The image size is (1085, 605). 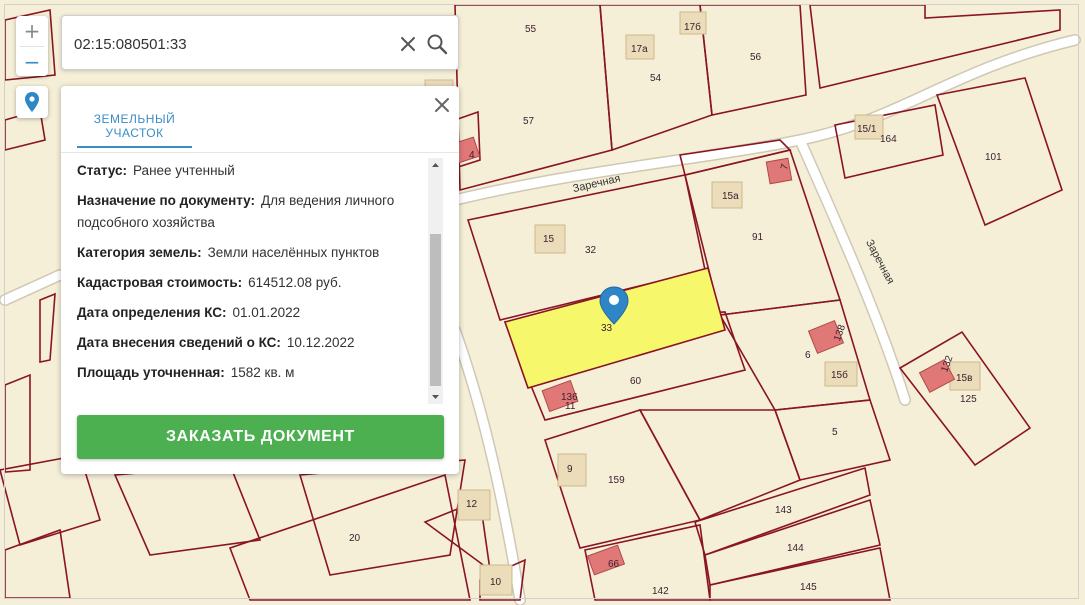 What do you see at coordinates (472, 504) in the screenshot?
I see `building-label: 12` at bounding box center [472, 504].